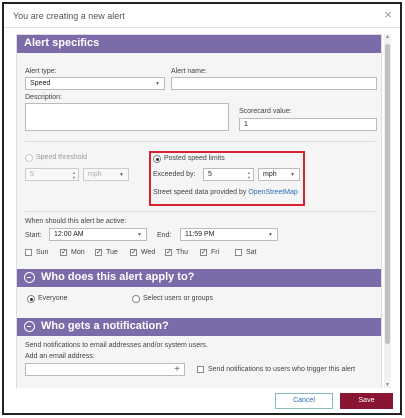 Image resolution: width=405 pixels, height=418 pixels. What do you see at coordinates (272, 192) in the screenshot?
I see `openstreetmap-link: OpenStreetMap` at bounding box center [272, 192].